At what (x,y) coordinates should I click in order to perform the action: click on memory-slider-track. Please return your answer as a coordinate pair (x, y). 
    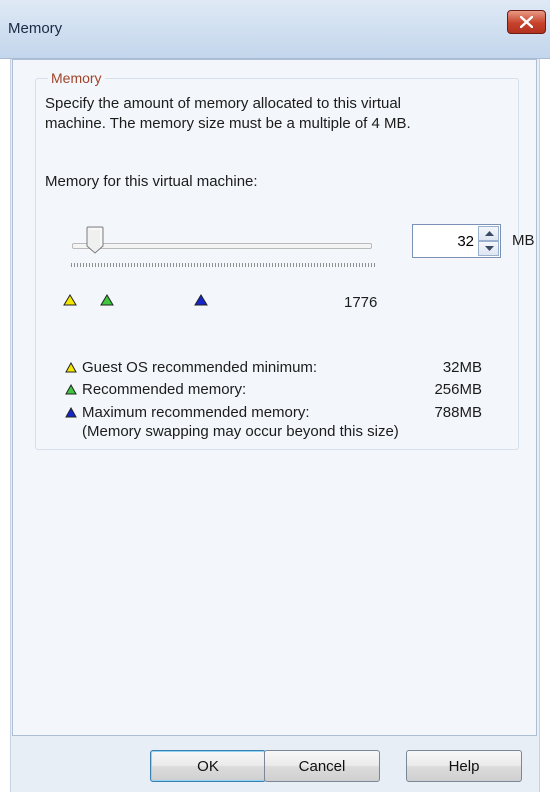
    Looking at the image, I should click on (222, 246).